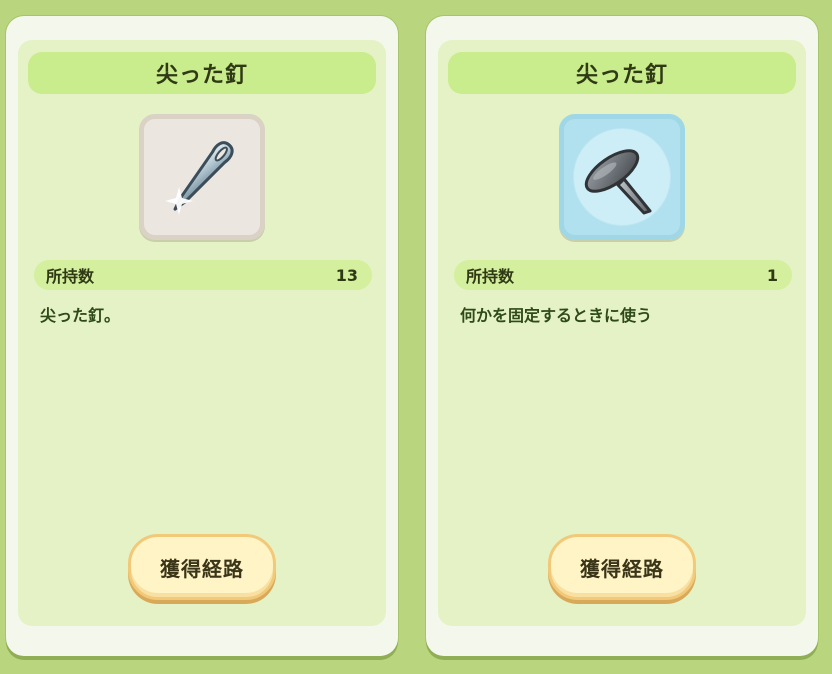 This screenshot has height=674, width=832. What do you see at coordinates (203, 275) in the screenshot?
I see `count-bar: 所持数 13` at bounding box center [203, 275].